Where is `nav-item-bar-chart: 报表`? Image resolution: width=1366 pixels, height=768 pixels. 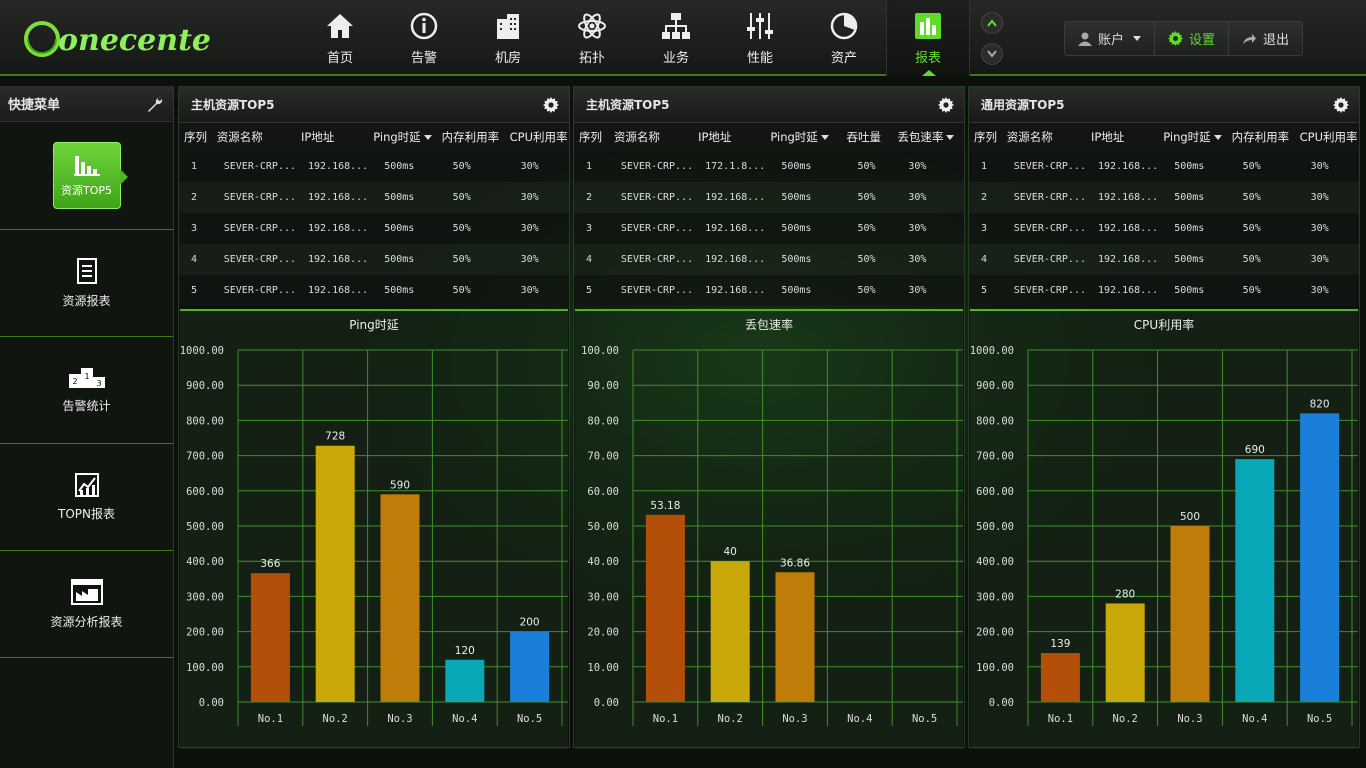 nav-item-bar-chart: 报表 is located at coordinates (928, 38).